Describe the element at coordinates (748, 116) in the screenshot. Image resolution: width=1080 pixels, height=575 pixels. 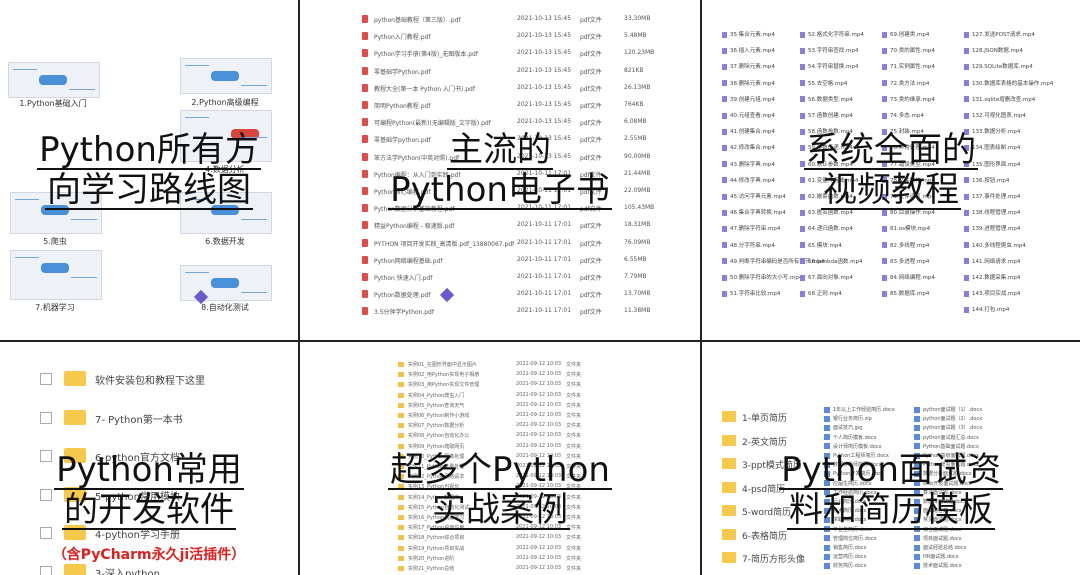
I see `video-item: 40.元组查看.mp4` at that location.